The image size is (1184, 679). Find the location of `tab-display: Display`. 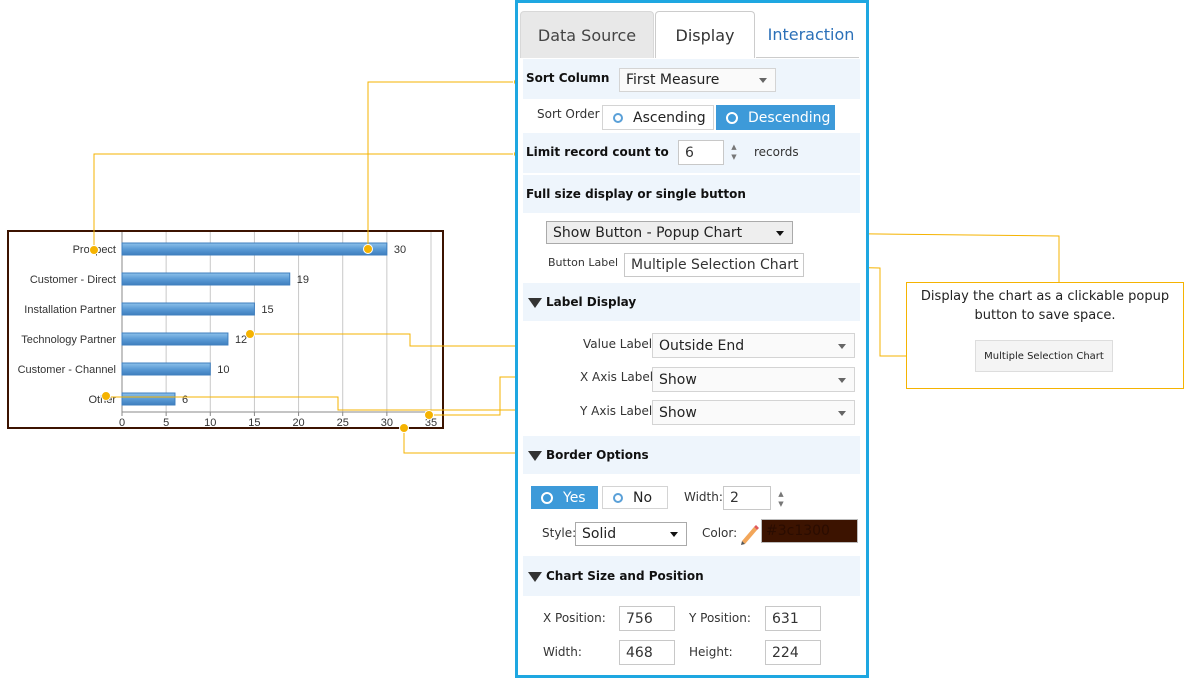

tab-display: Display is located at coordinates (705, 34).